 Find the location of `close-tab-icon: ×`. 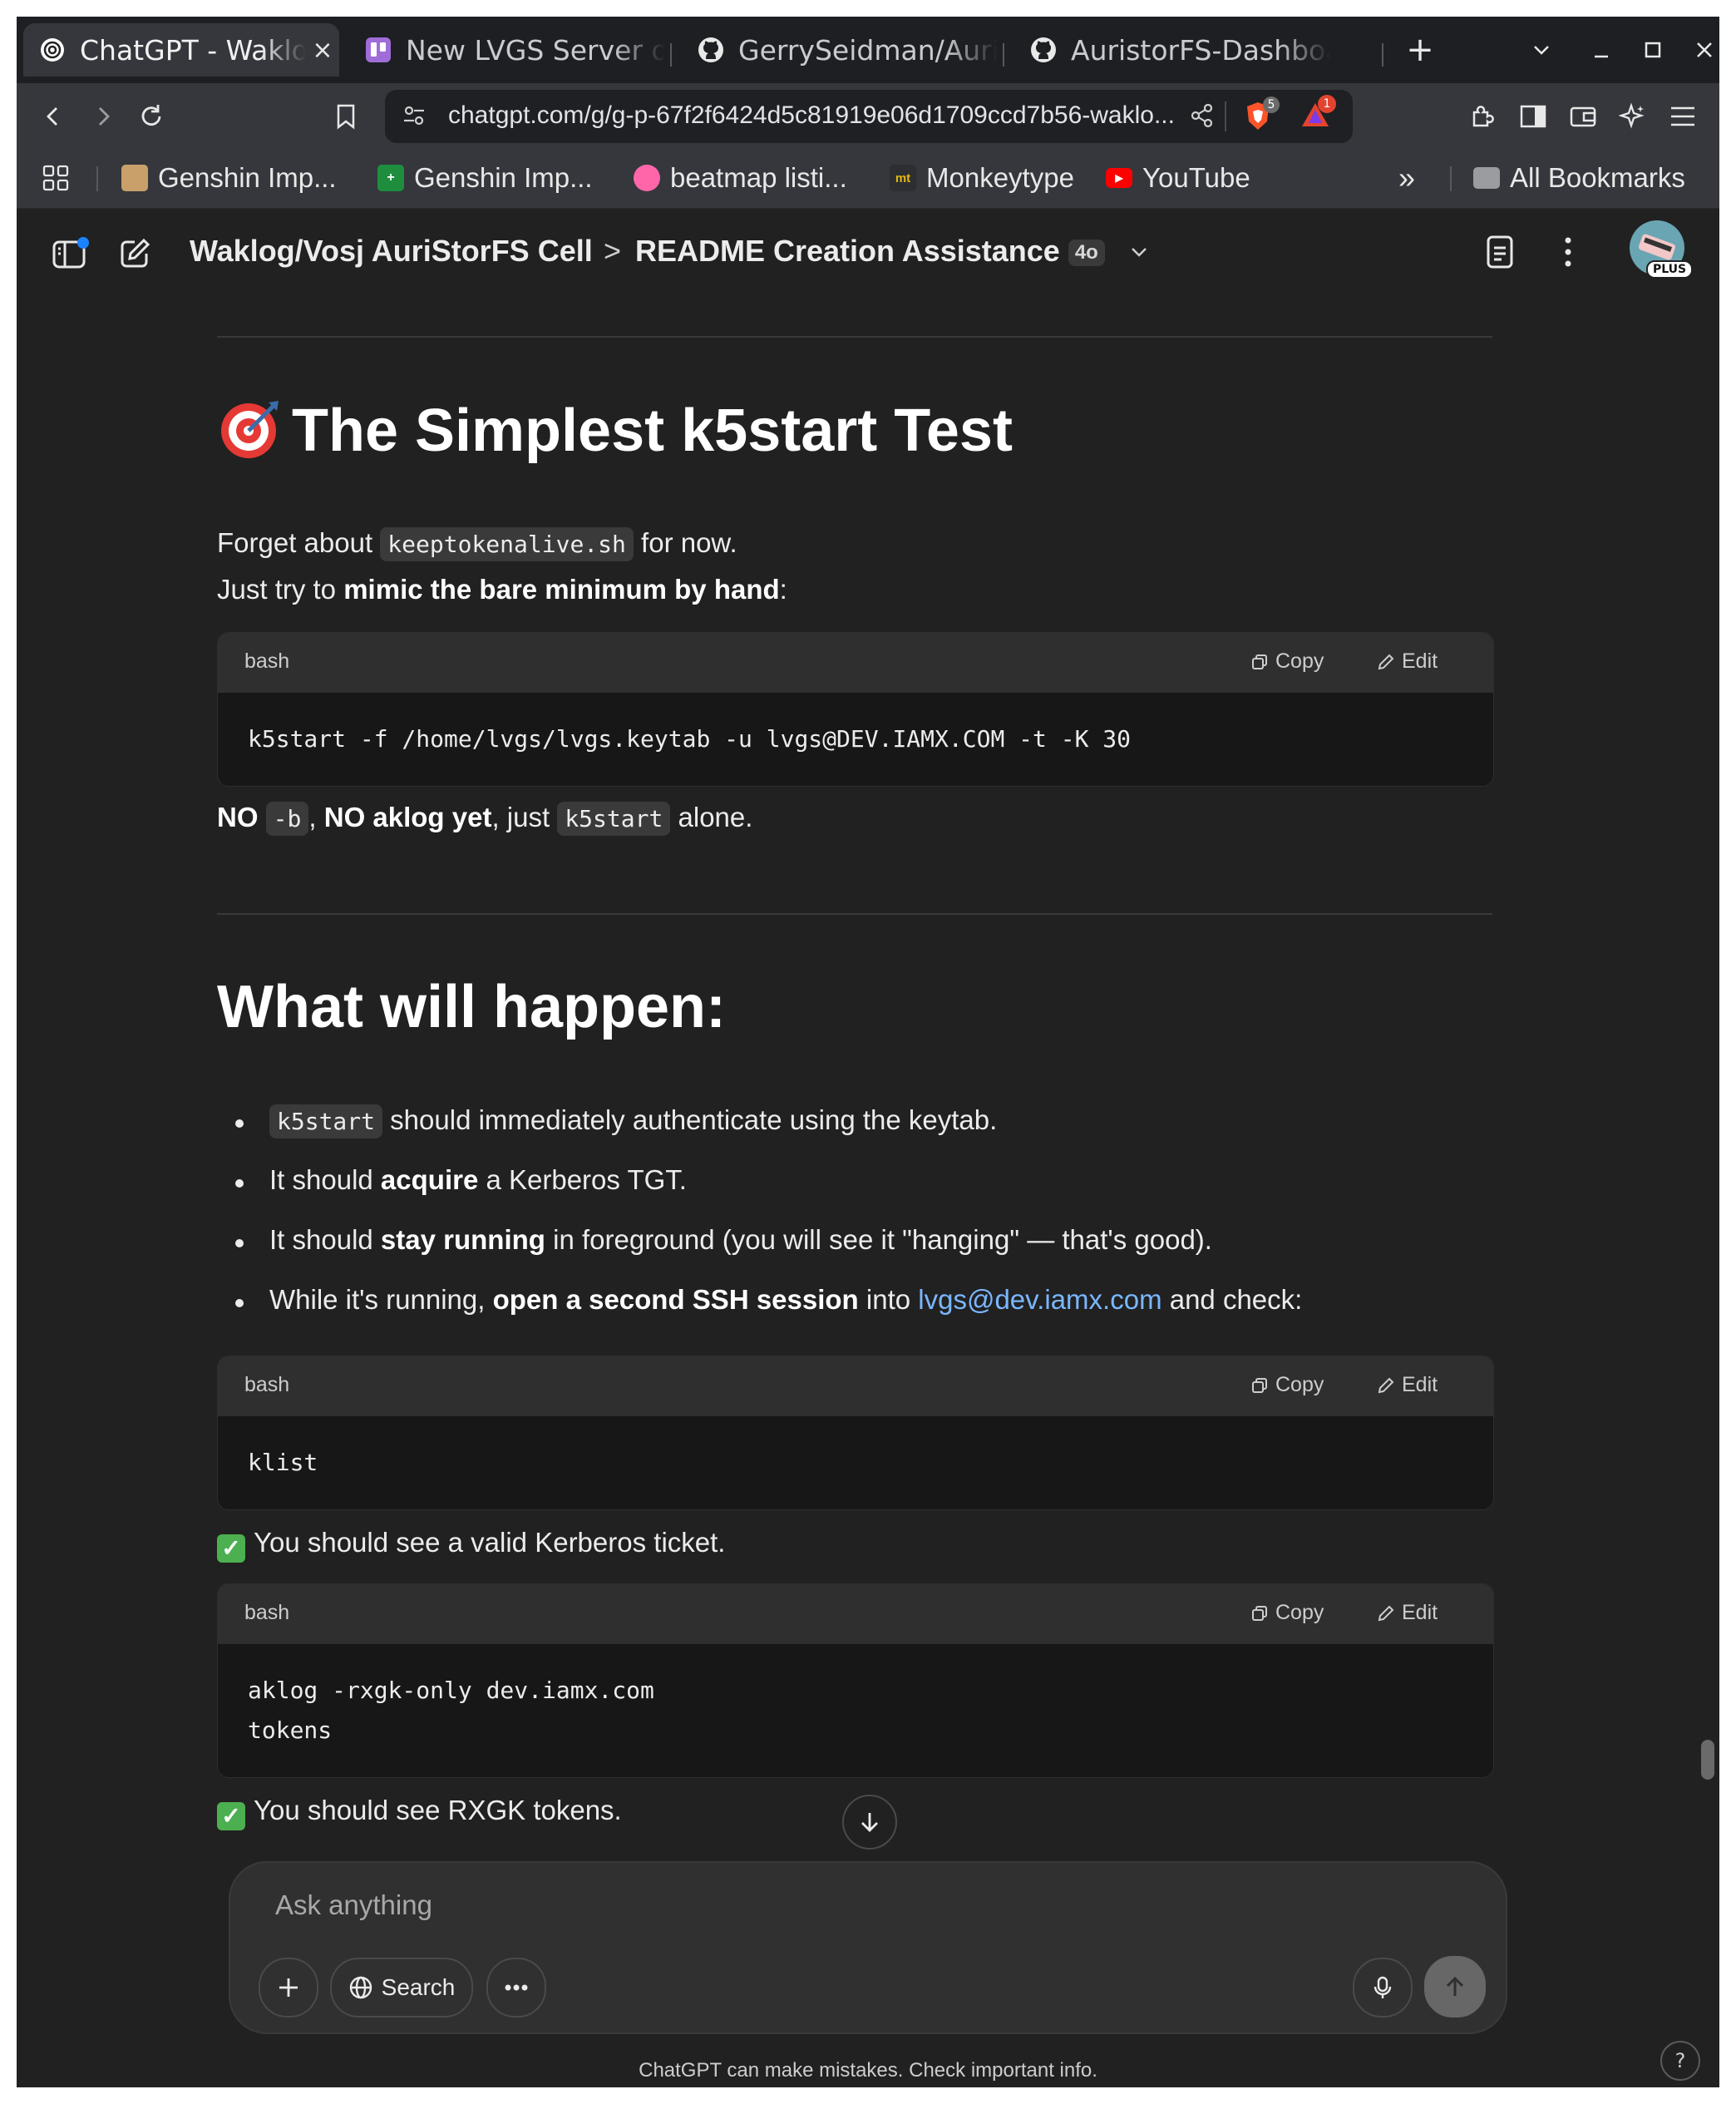

close-tab-icon: × is located at coordinates (322, 50).